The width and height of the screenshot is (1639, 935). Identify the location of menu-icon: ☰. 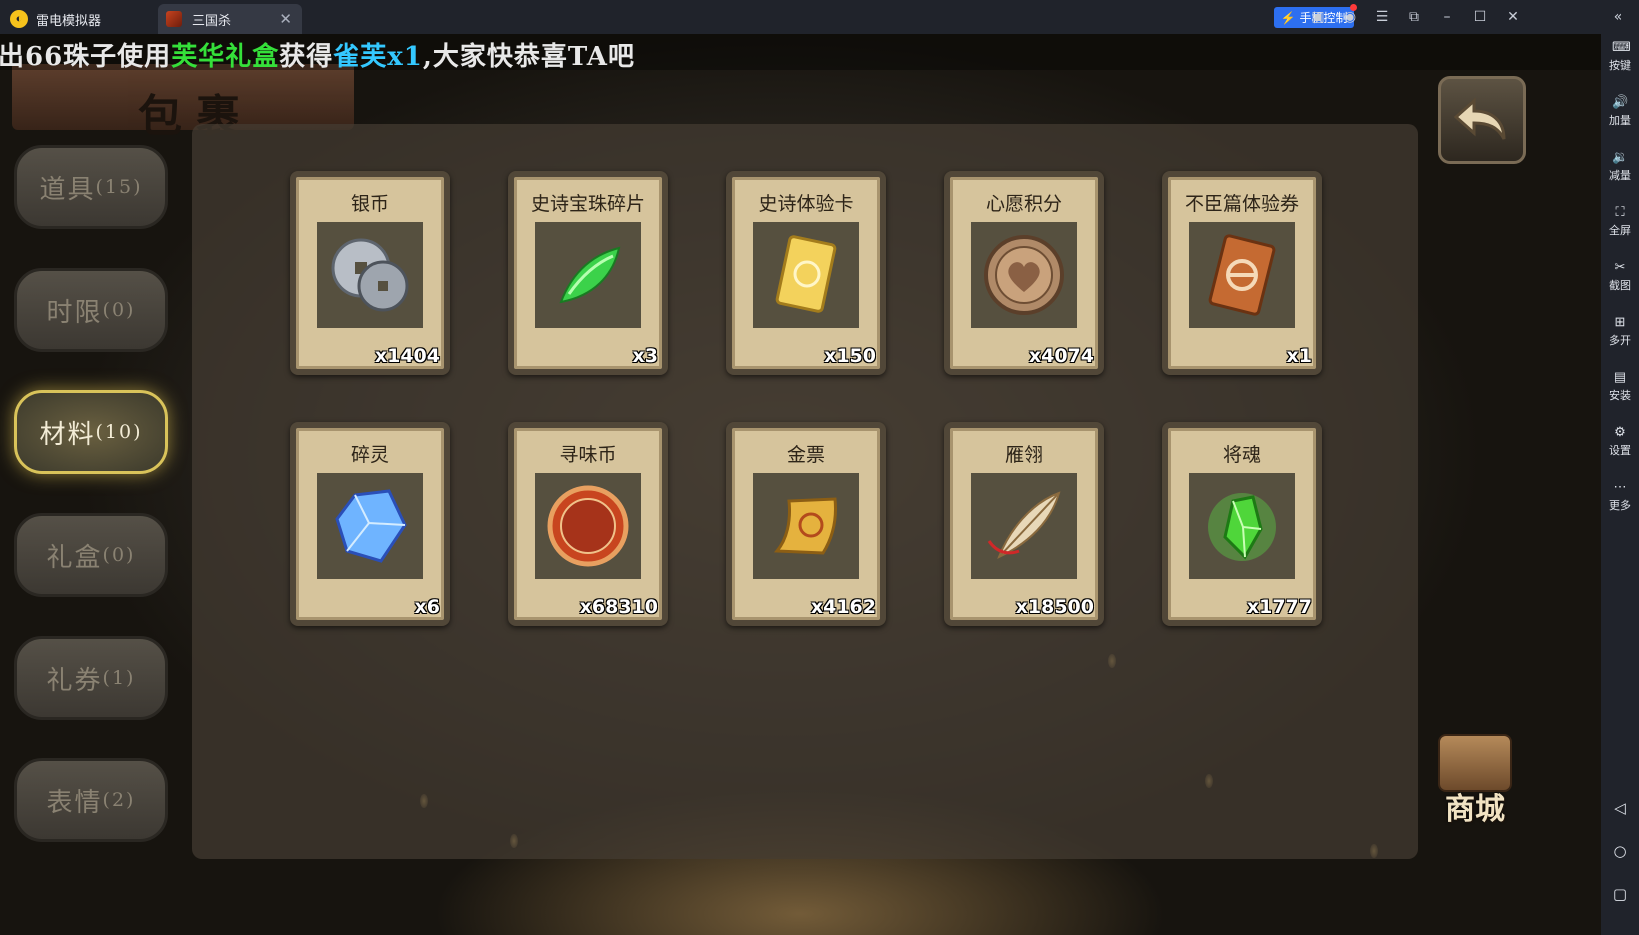
(1382, 17).